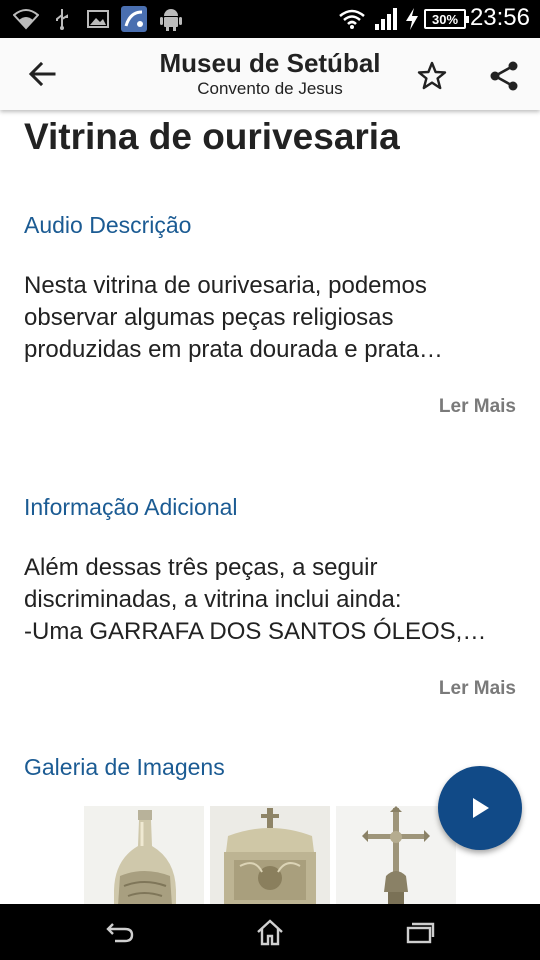 The width and height of the screenshot is (540, 960). I want to click on navigation-bar, so click(270, 932).